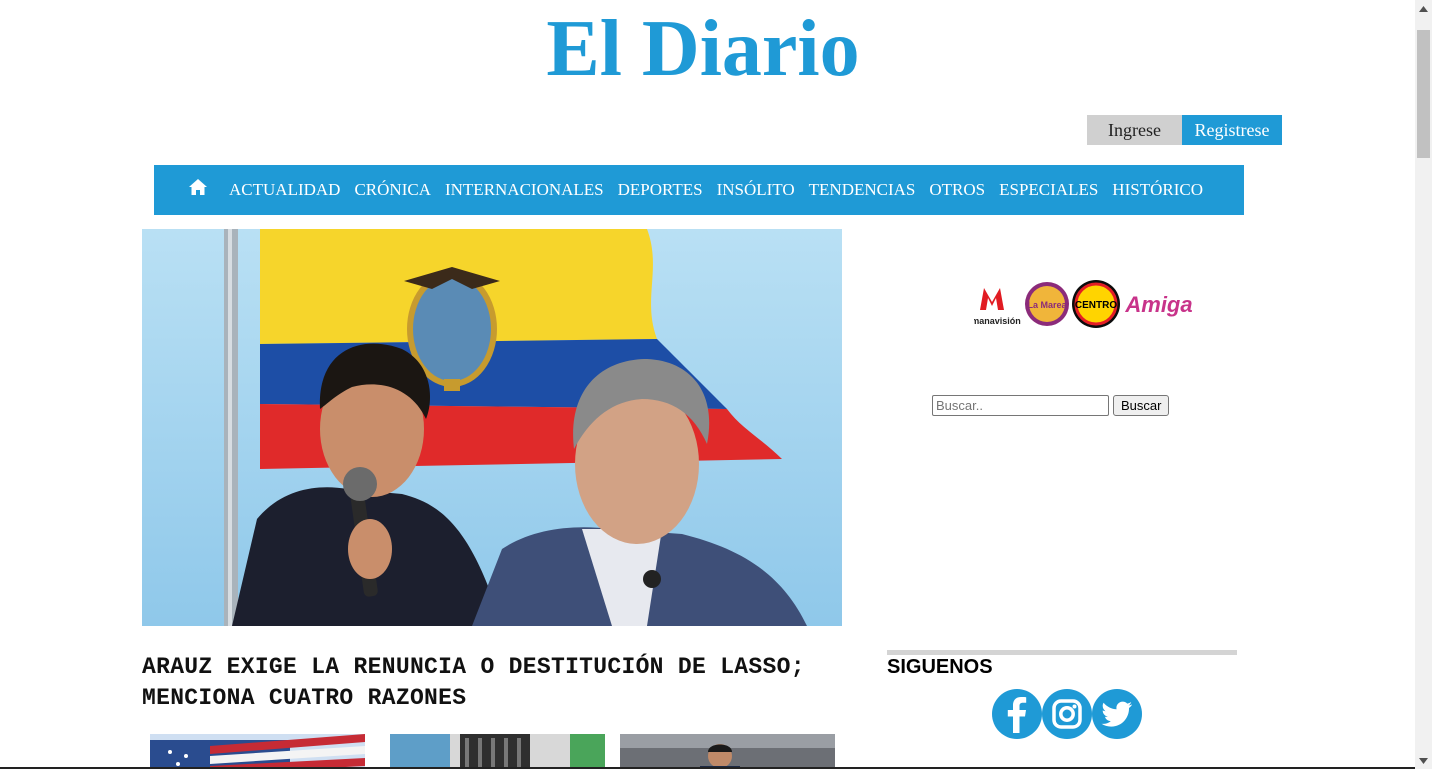 The height and width of the screenshot is (769, 1432). What do you see at coordinates (1067, 714) in the screenshot?
I see `instagram-icon` at bounding box center [1067, 714].